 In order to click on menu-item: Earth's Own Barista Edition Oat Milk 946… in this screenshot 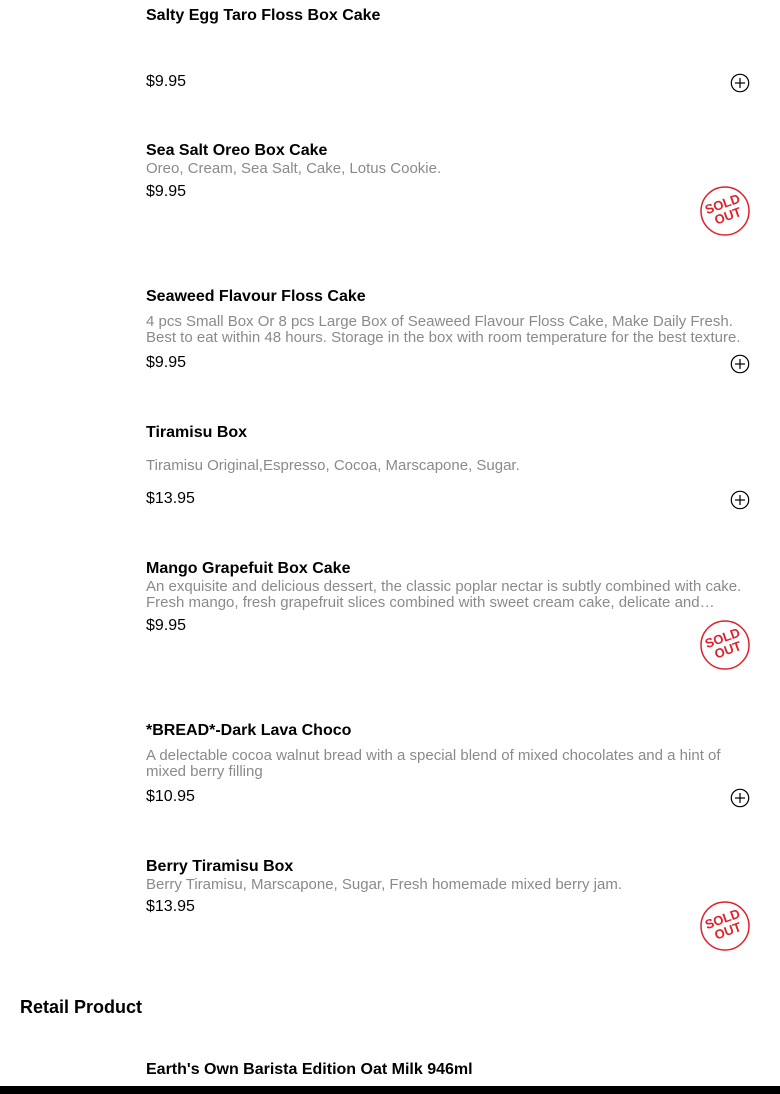, I will do `click(448, 1073)`.